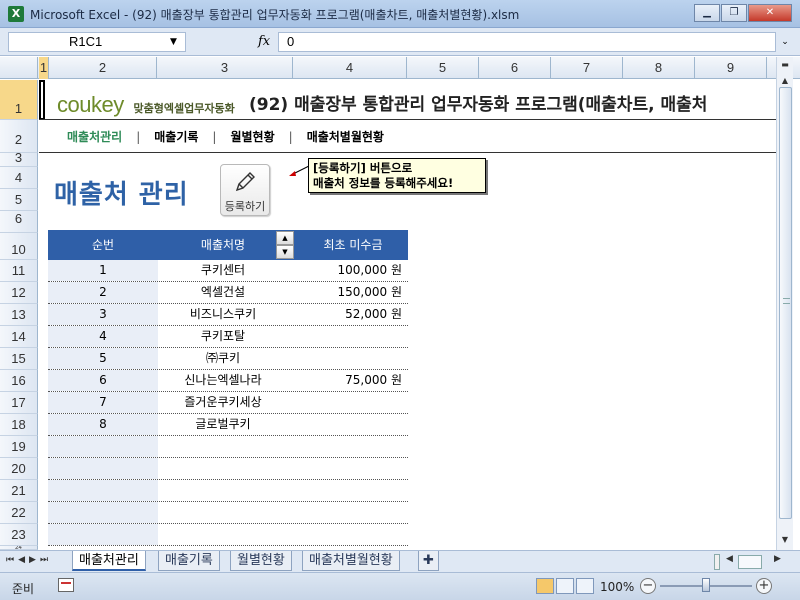 This screenshot has height=600, width=800. I want to click on row-header: 23, so click(19, 535).